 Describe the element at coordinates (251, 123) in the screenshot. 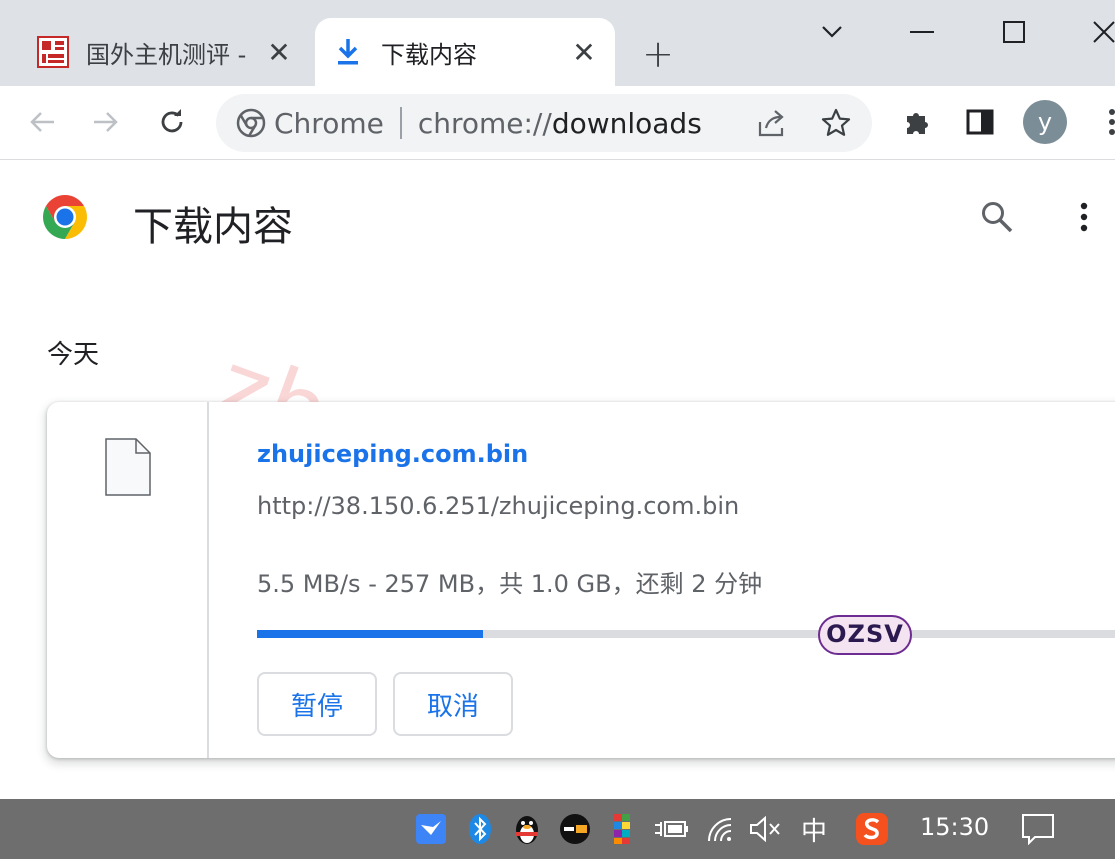

I see `chrome-site-icon` at that location.